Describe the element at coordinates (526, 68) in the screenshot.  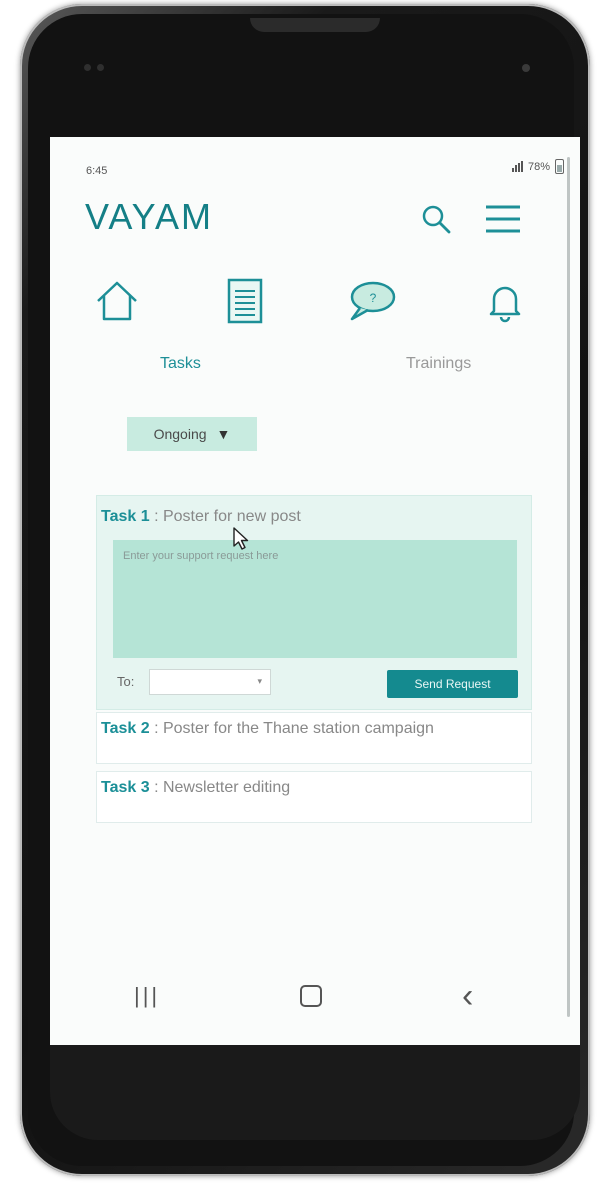
I see `phone-camera` at that location.